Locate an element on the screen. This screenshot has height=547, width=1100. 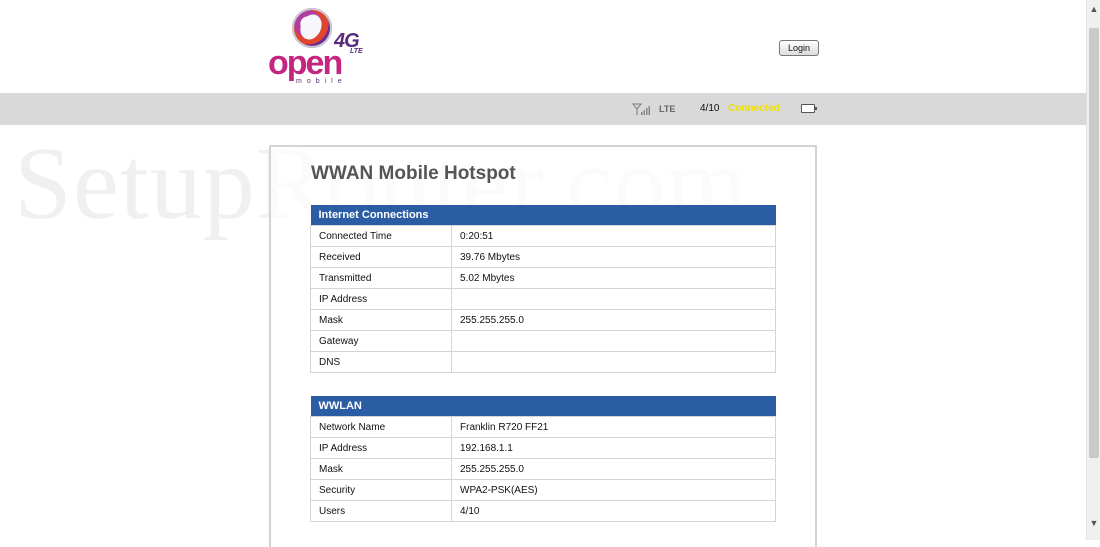
row-value: Franklin R720 FF21 is located at coordinates (613, 427).